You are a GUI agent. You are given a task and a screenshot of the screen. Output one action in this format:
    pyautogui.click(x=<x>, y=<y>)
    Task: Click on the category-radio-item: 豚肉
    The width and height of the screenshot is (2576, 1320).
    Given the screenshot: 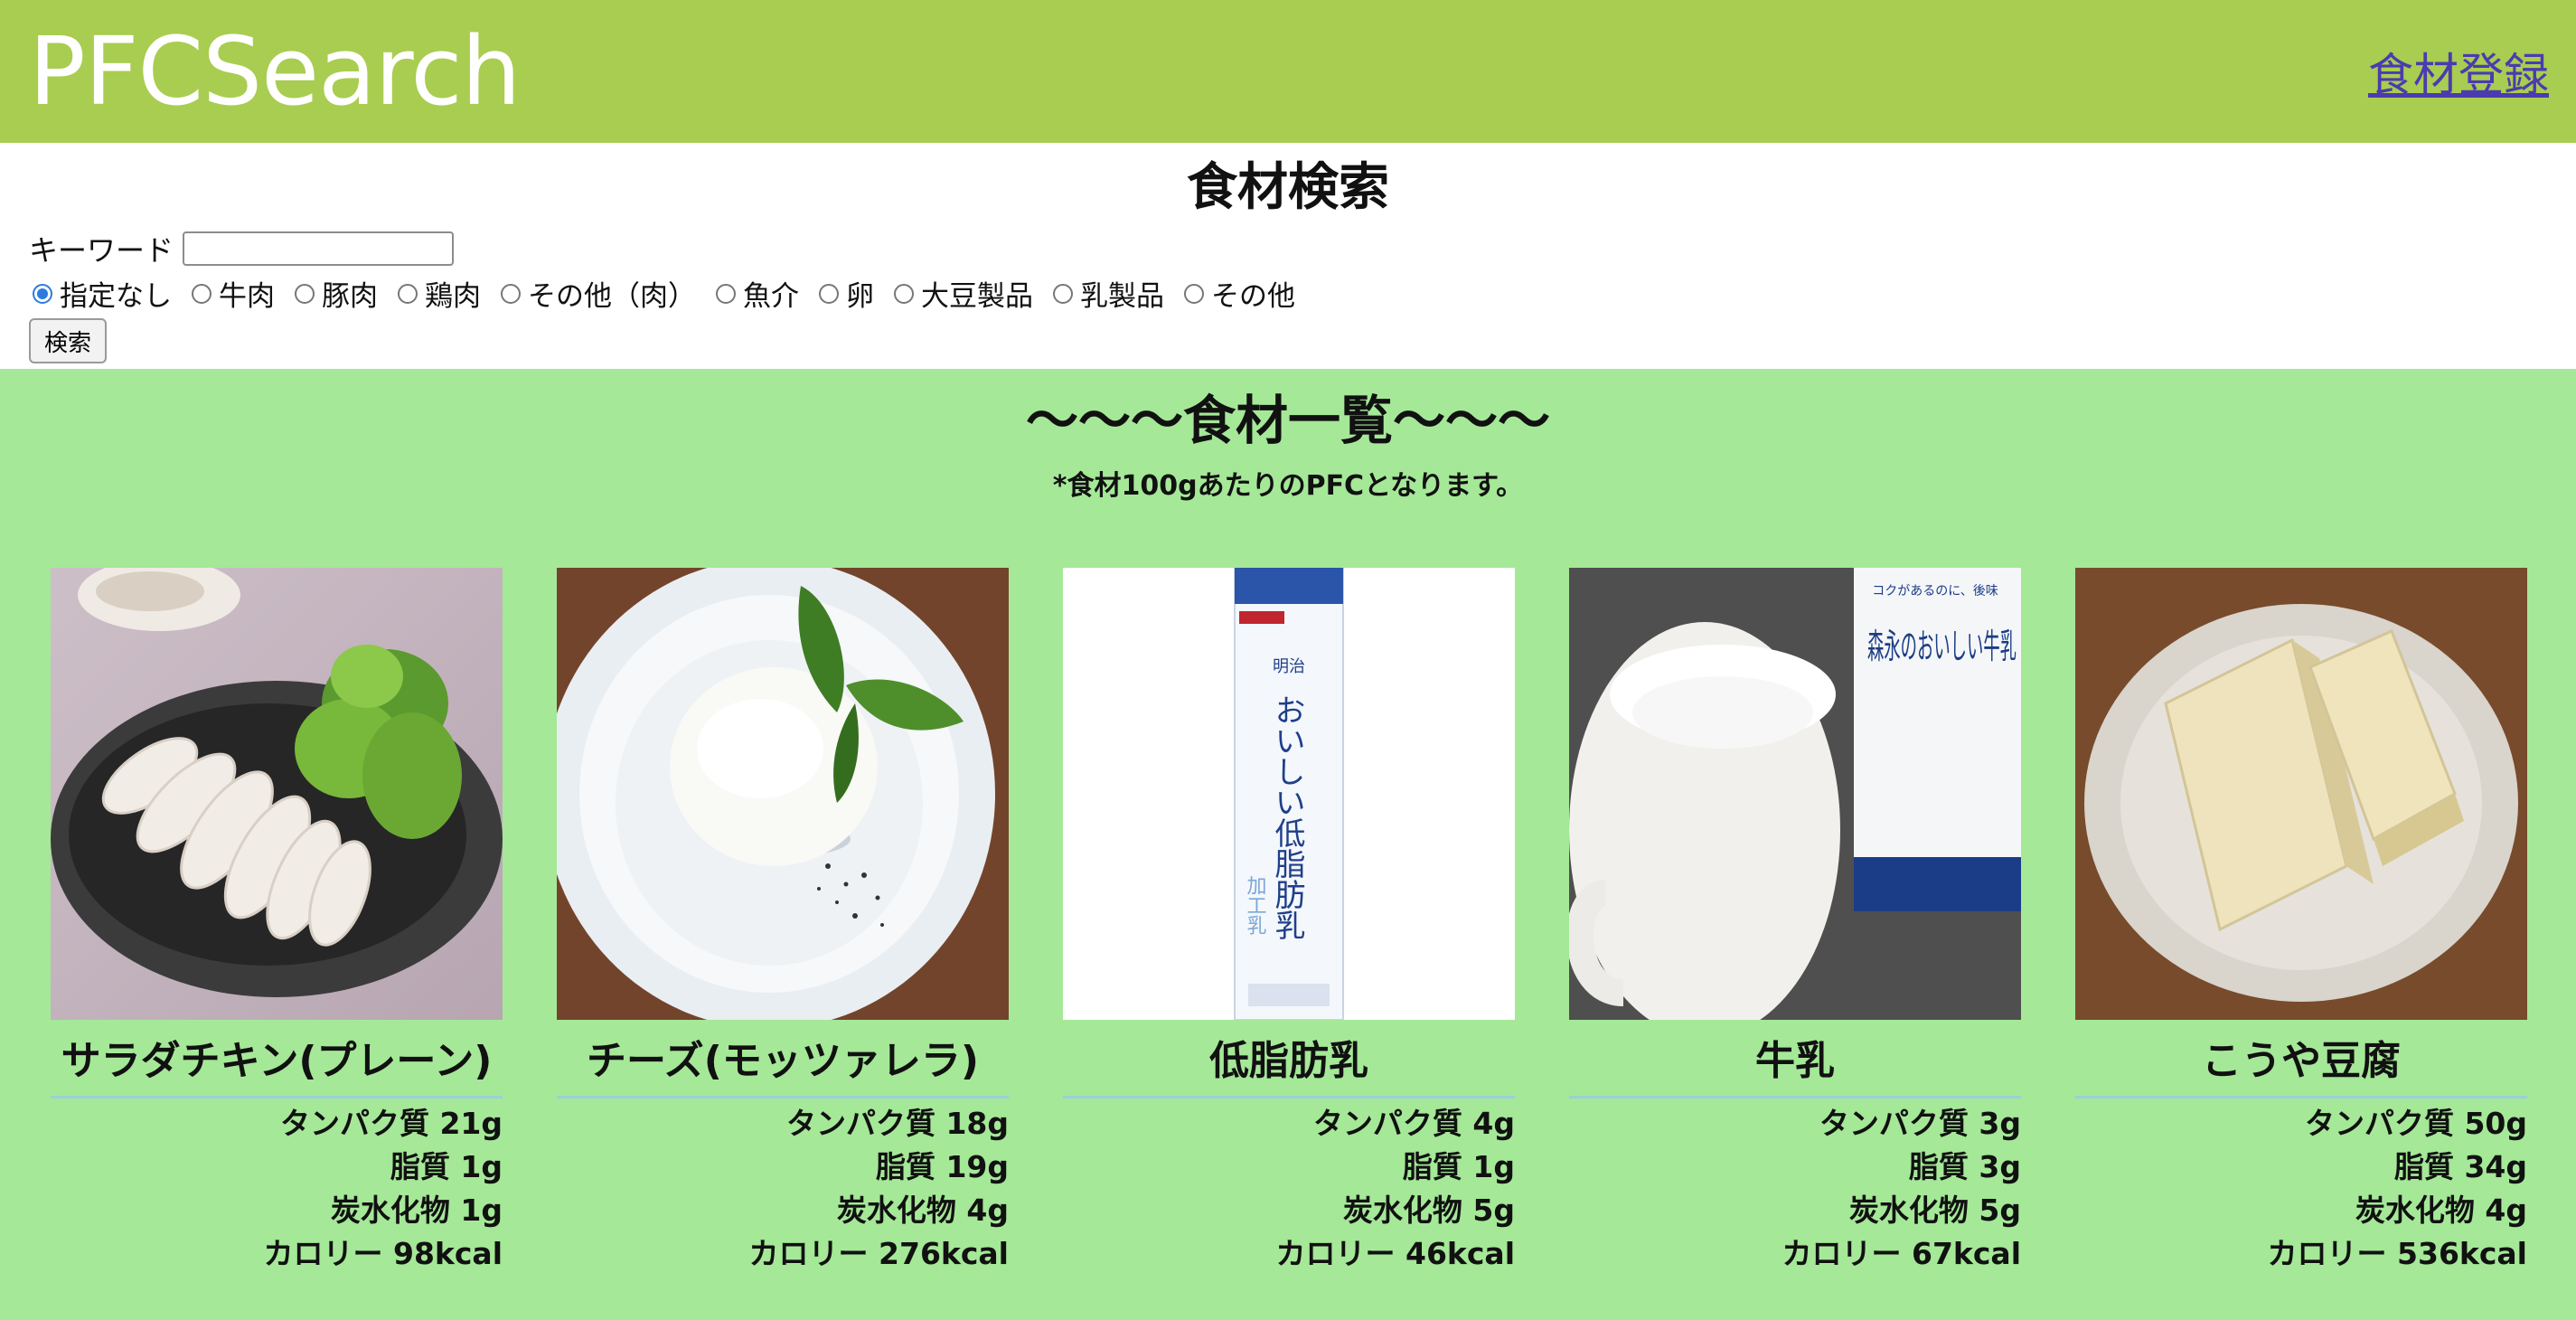 What is the action you would take?
    pyautogui.click(x=336, y=293)
    